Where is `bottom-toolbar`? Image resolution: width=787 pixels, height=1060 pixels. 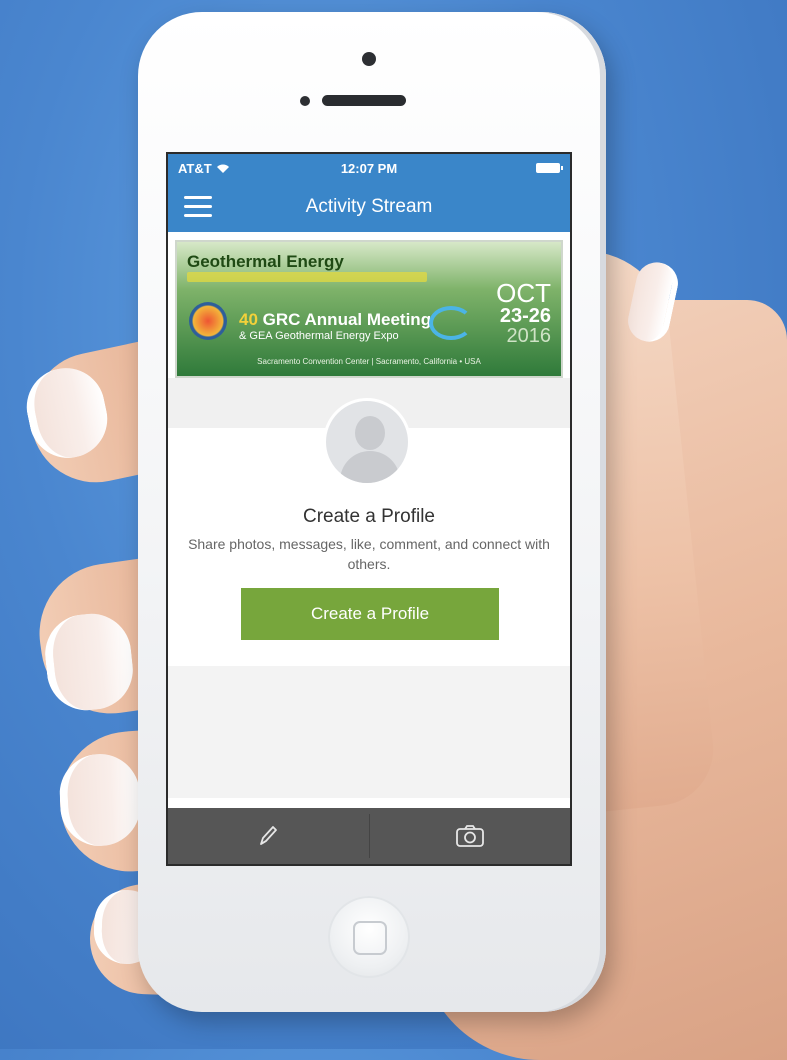
bottom-toolbar is located at coordinates (369, 836).